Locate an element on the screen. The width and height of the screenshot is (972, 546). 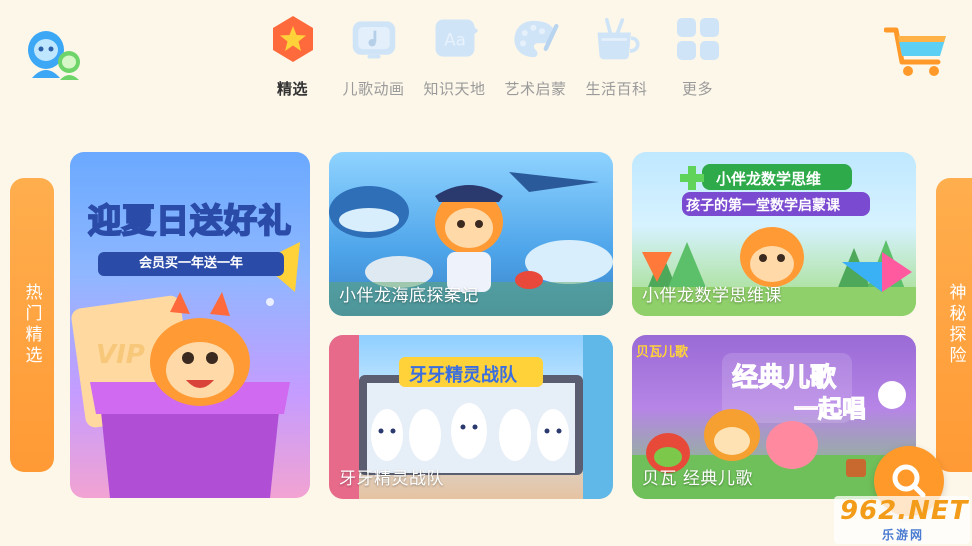
video-card-ocean: 小伴龙海底探案记 is located at coordinates (471, 234).